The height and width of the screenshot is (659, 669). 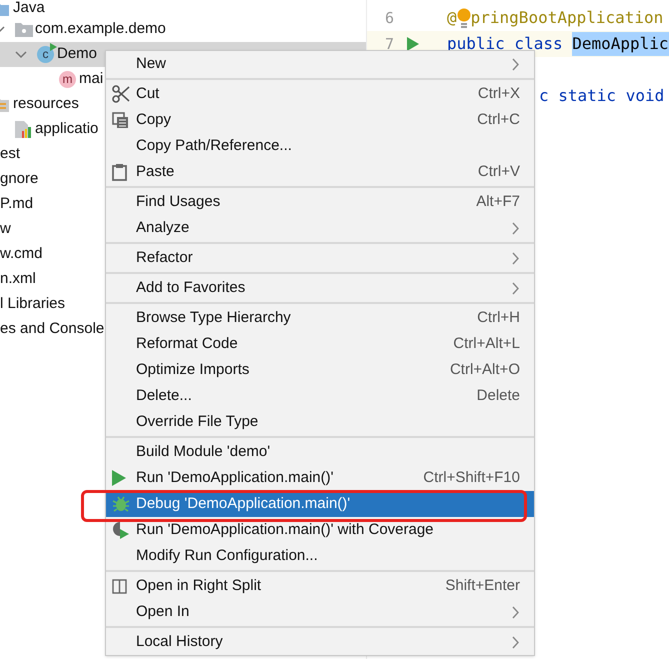 I want to click on menu-item: Delete... Delete, so click(x=320, y=396).